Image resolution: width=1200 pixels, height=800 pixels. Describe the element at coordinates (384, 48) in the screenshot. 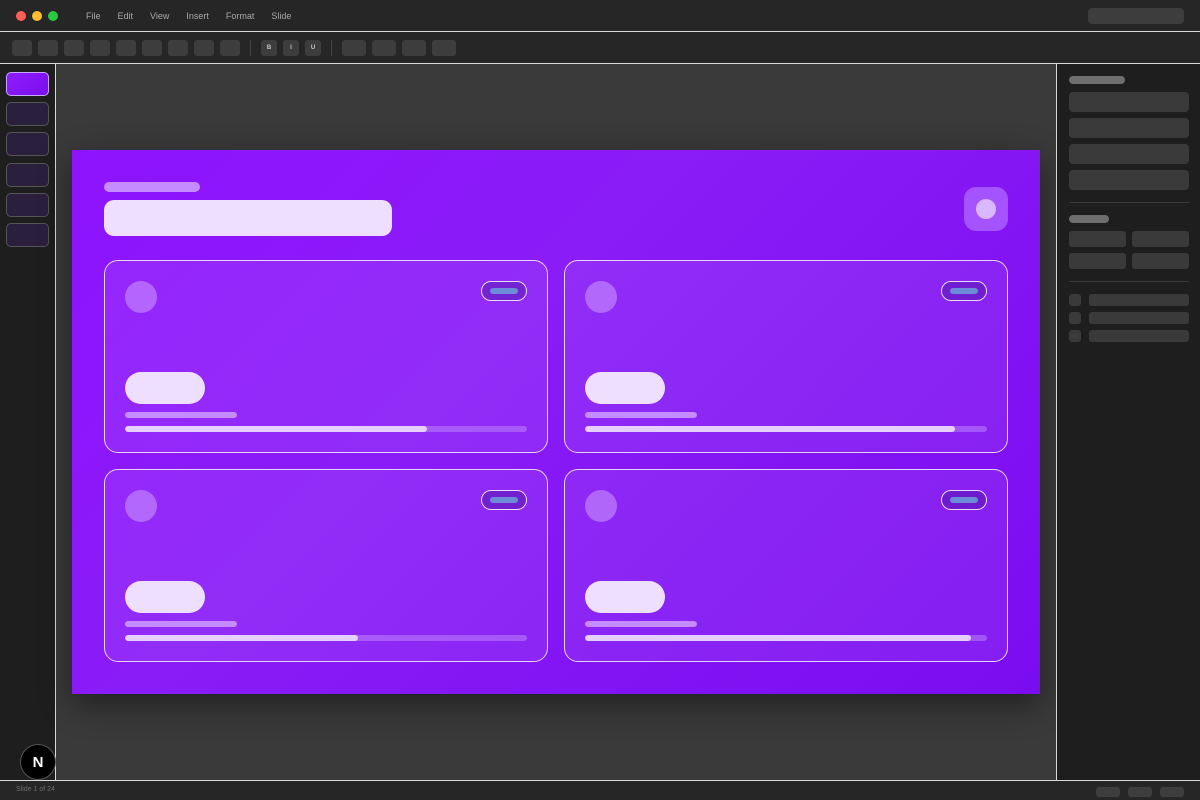

I see `toolbar-list-button` at that location.